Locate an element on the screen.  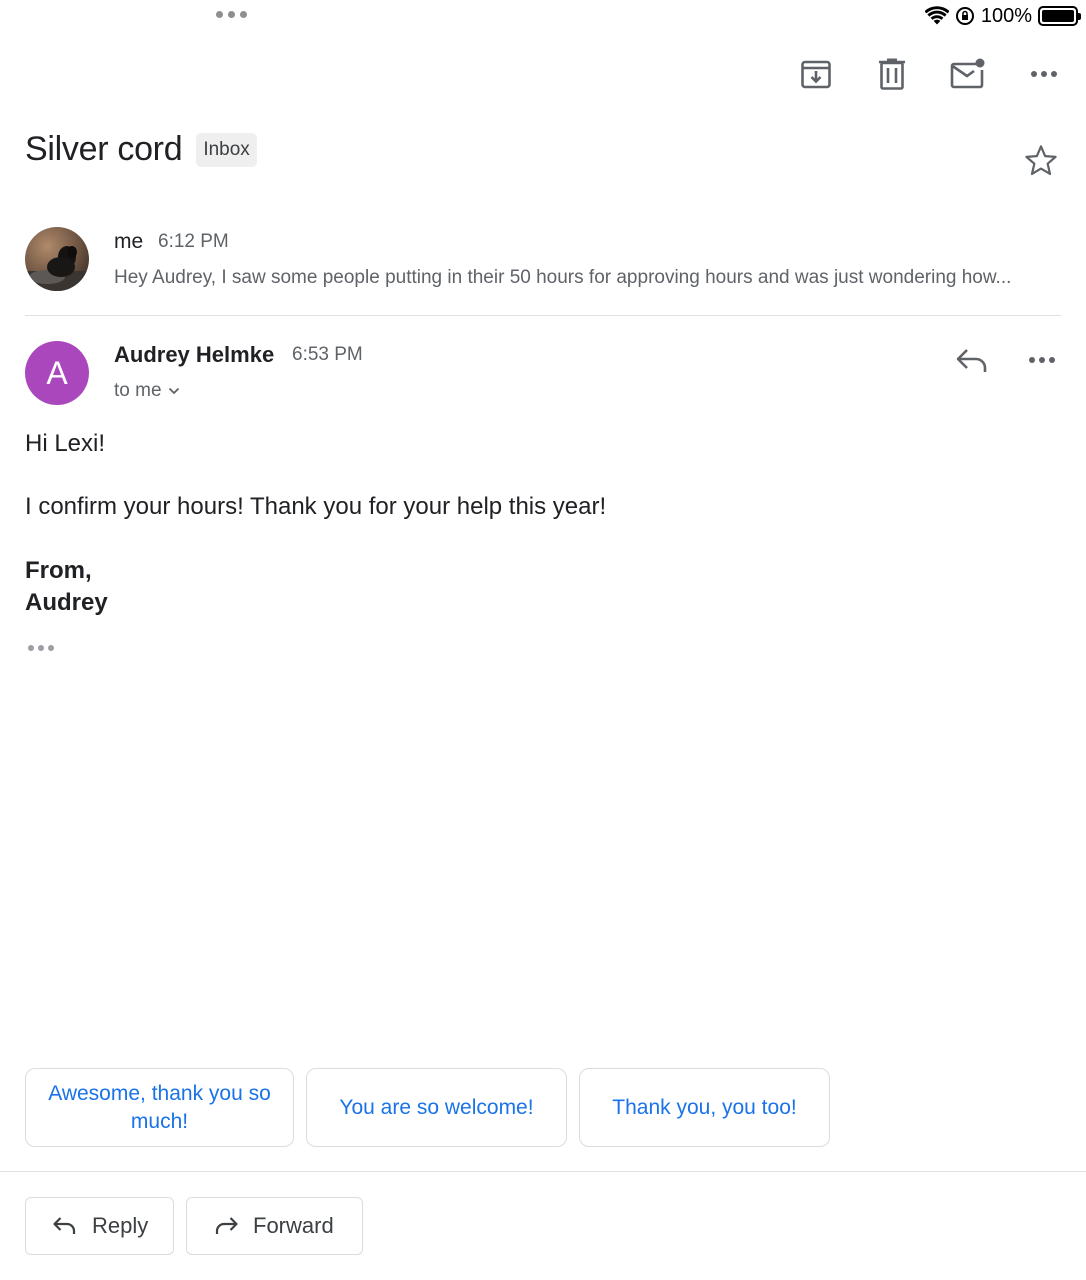
forward-button-label: Forward is located at coordinates (293, 1225).